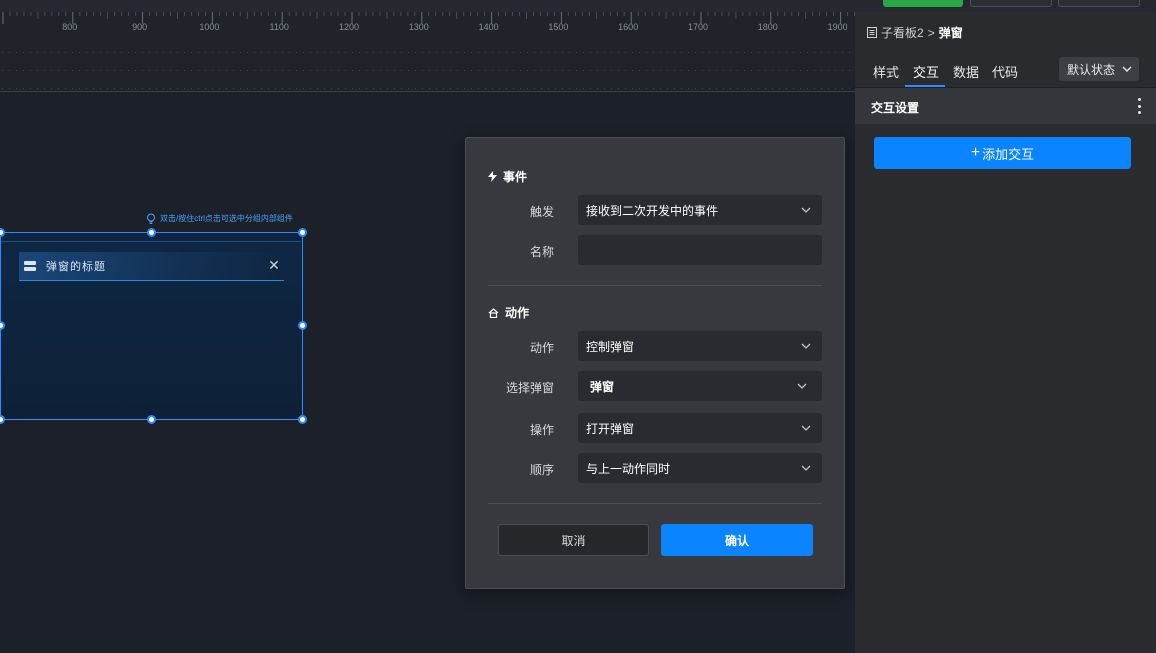 The height and width of the screenshot is (653, 1156). I want to click on resize-handle-bottom-right, so click(302, 419).